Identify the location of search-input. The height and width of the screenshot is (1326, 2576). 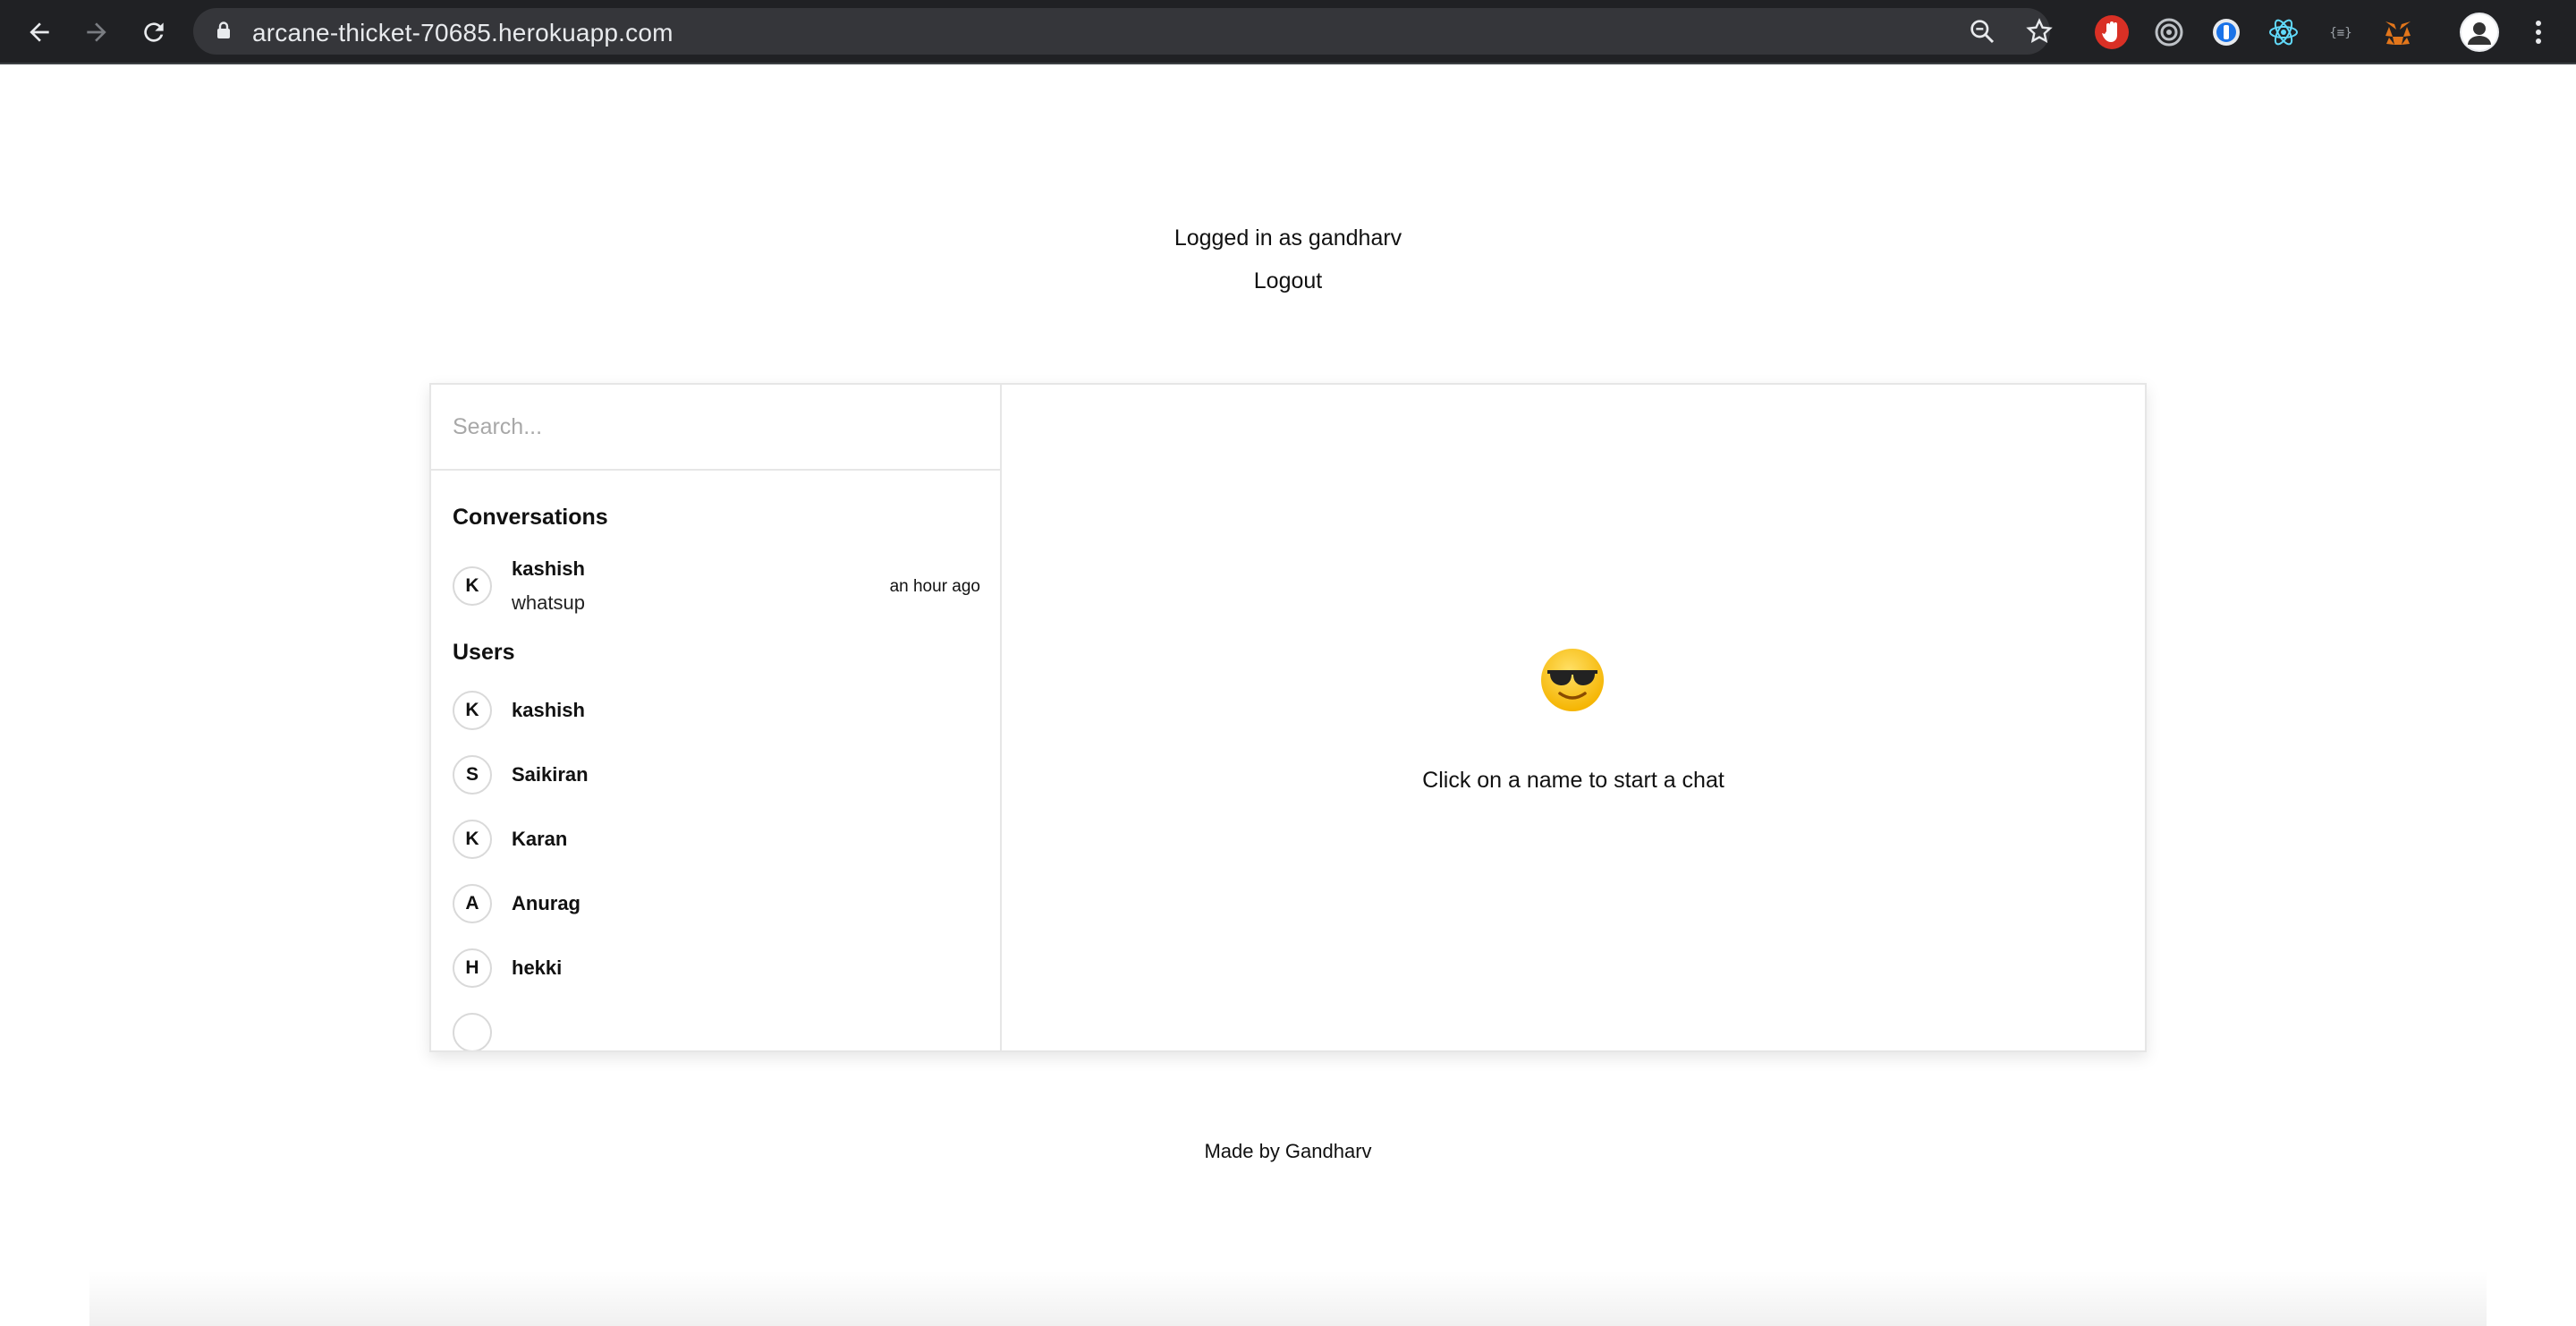
(715, 427).